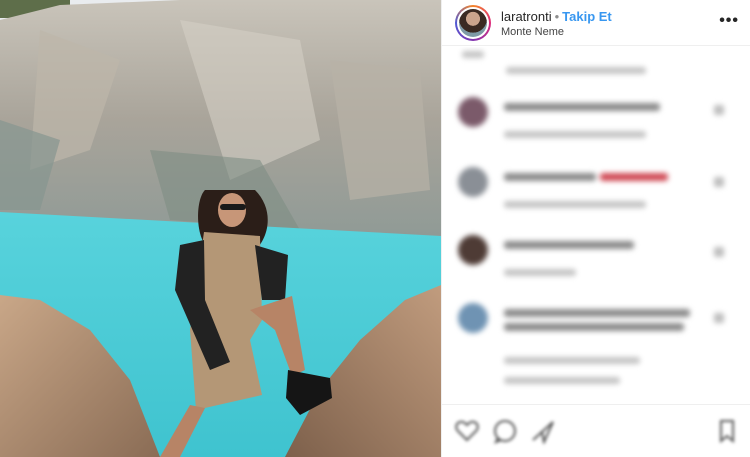 The image size is (750, 457). I want to click on more-options-icon: •••, so click(729, 21).